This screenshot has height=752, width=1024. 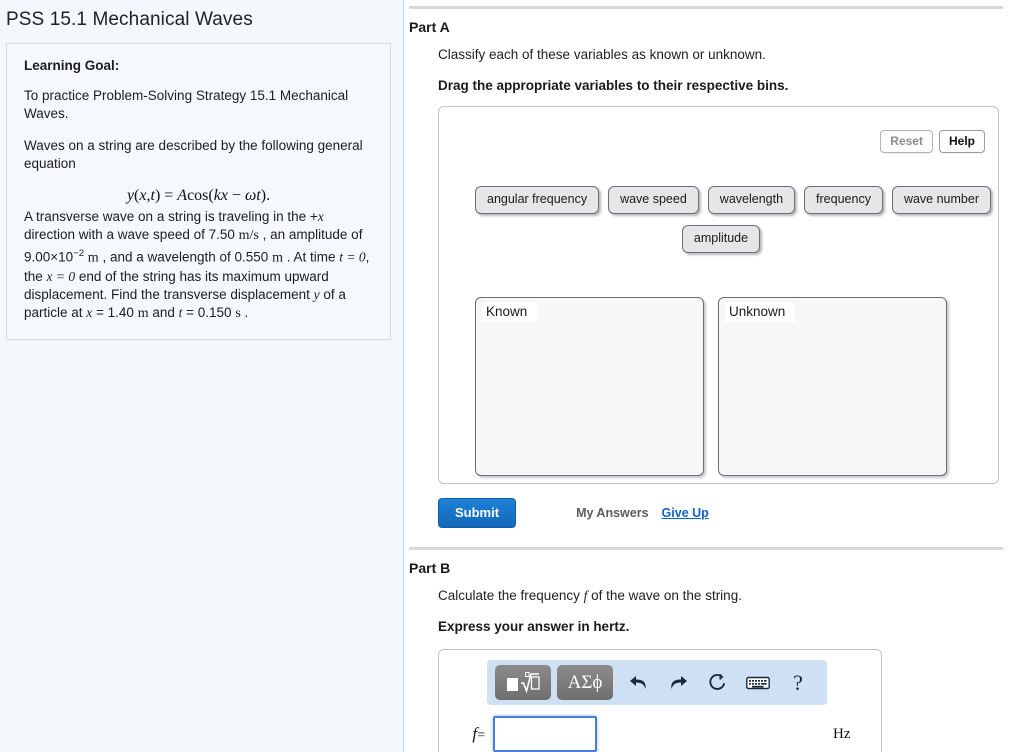 I want to click on token-frequency: frequency, so click(x=843, y=200).